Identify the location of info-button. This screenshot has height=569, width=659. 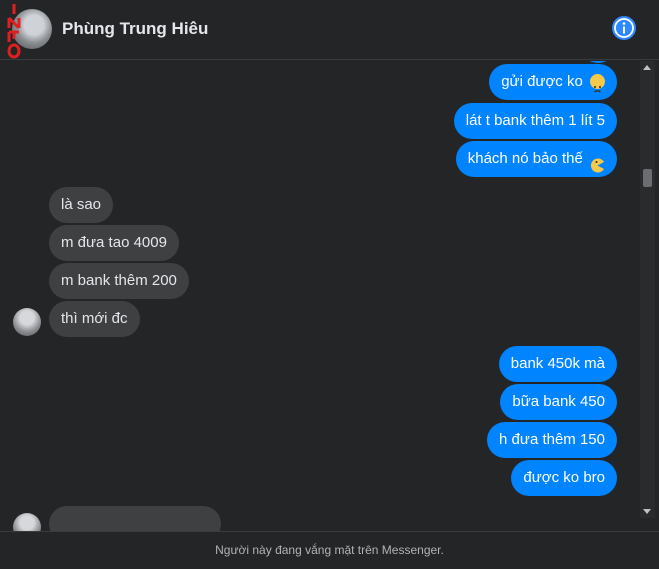
(624, 28).